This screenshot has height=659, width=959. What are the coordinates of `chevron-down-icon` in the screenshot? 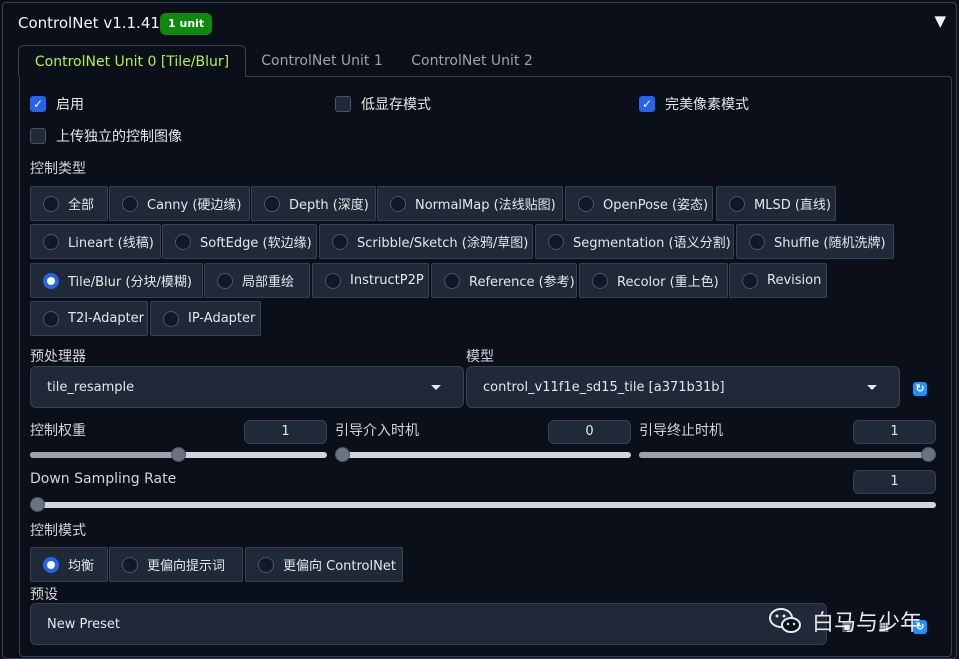 It's located at (872, 387).